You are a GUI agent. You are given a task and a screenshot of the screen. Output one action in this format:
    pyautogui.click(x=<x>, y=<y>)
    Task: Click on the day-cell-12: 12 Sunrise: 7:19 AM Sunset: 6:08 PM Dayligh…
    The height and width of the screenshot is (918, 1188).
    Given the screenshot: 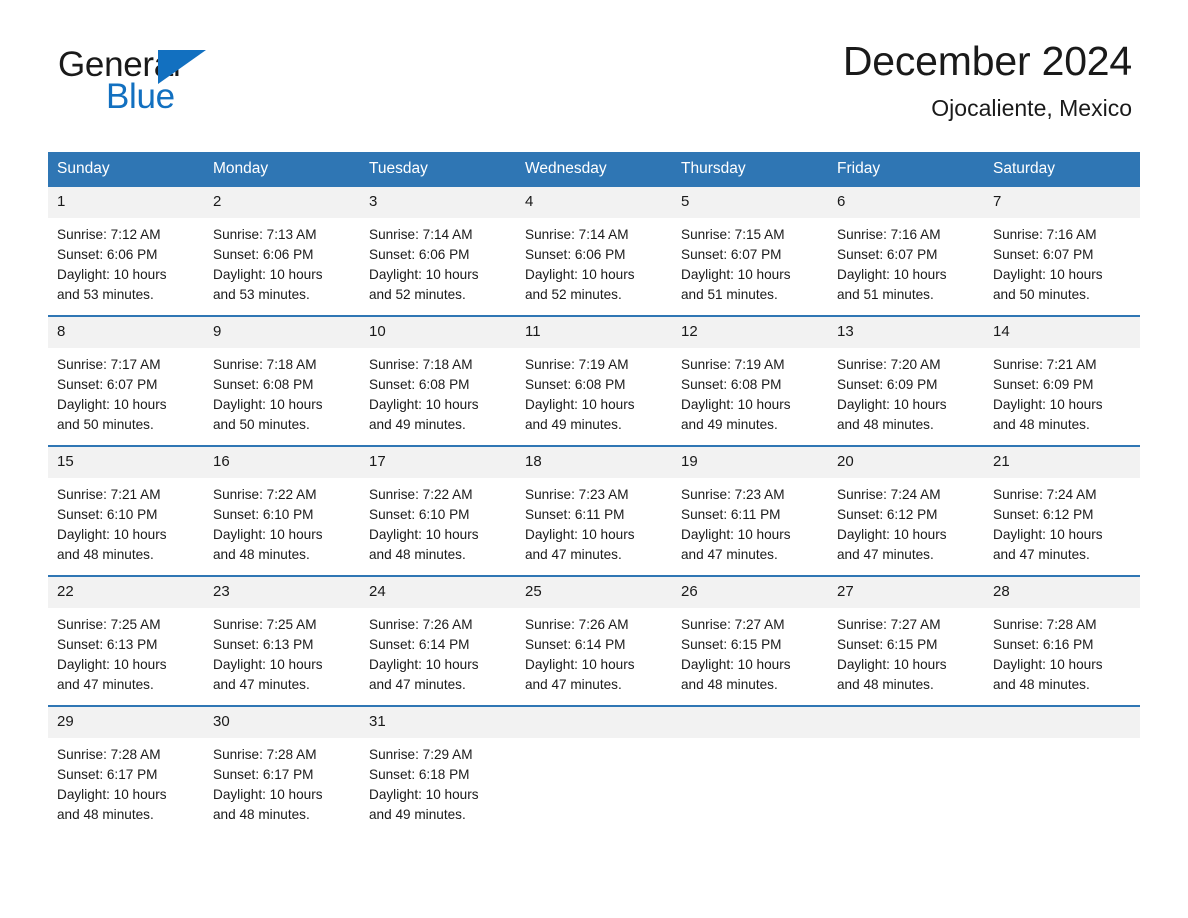 What is the action you would take?
    pyautogui.click(x=750, y=381)
    